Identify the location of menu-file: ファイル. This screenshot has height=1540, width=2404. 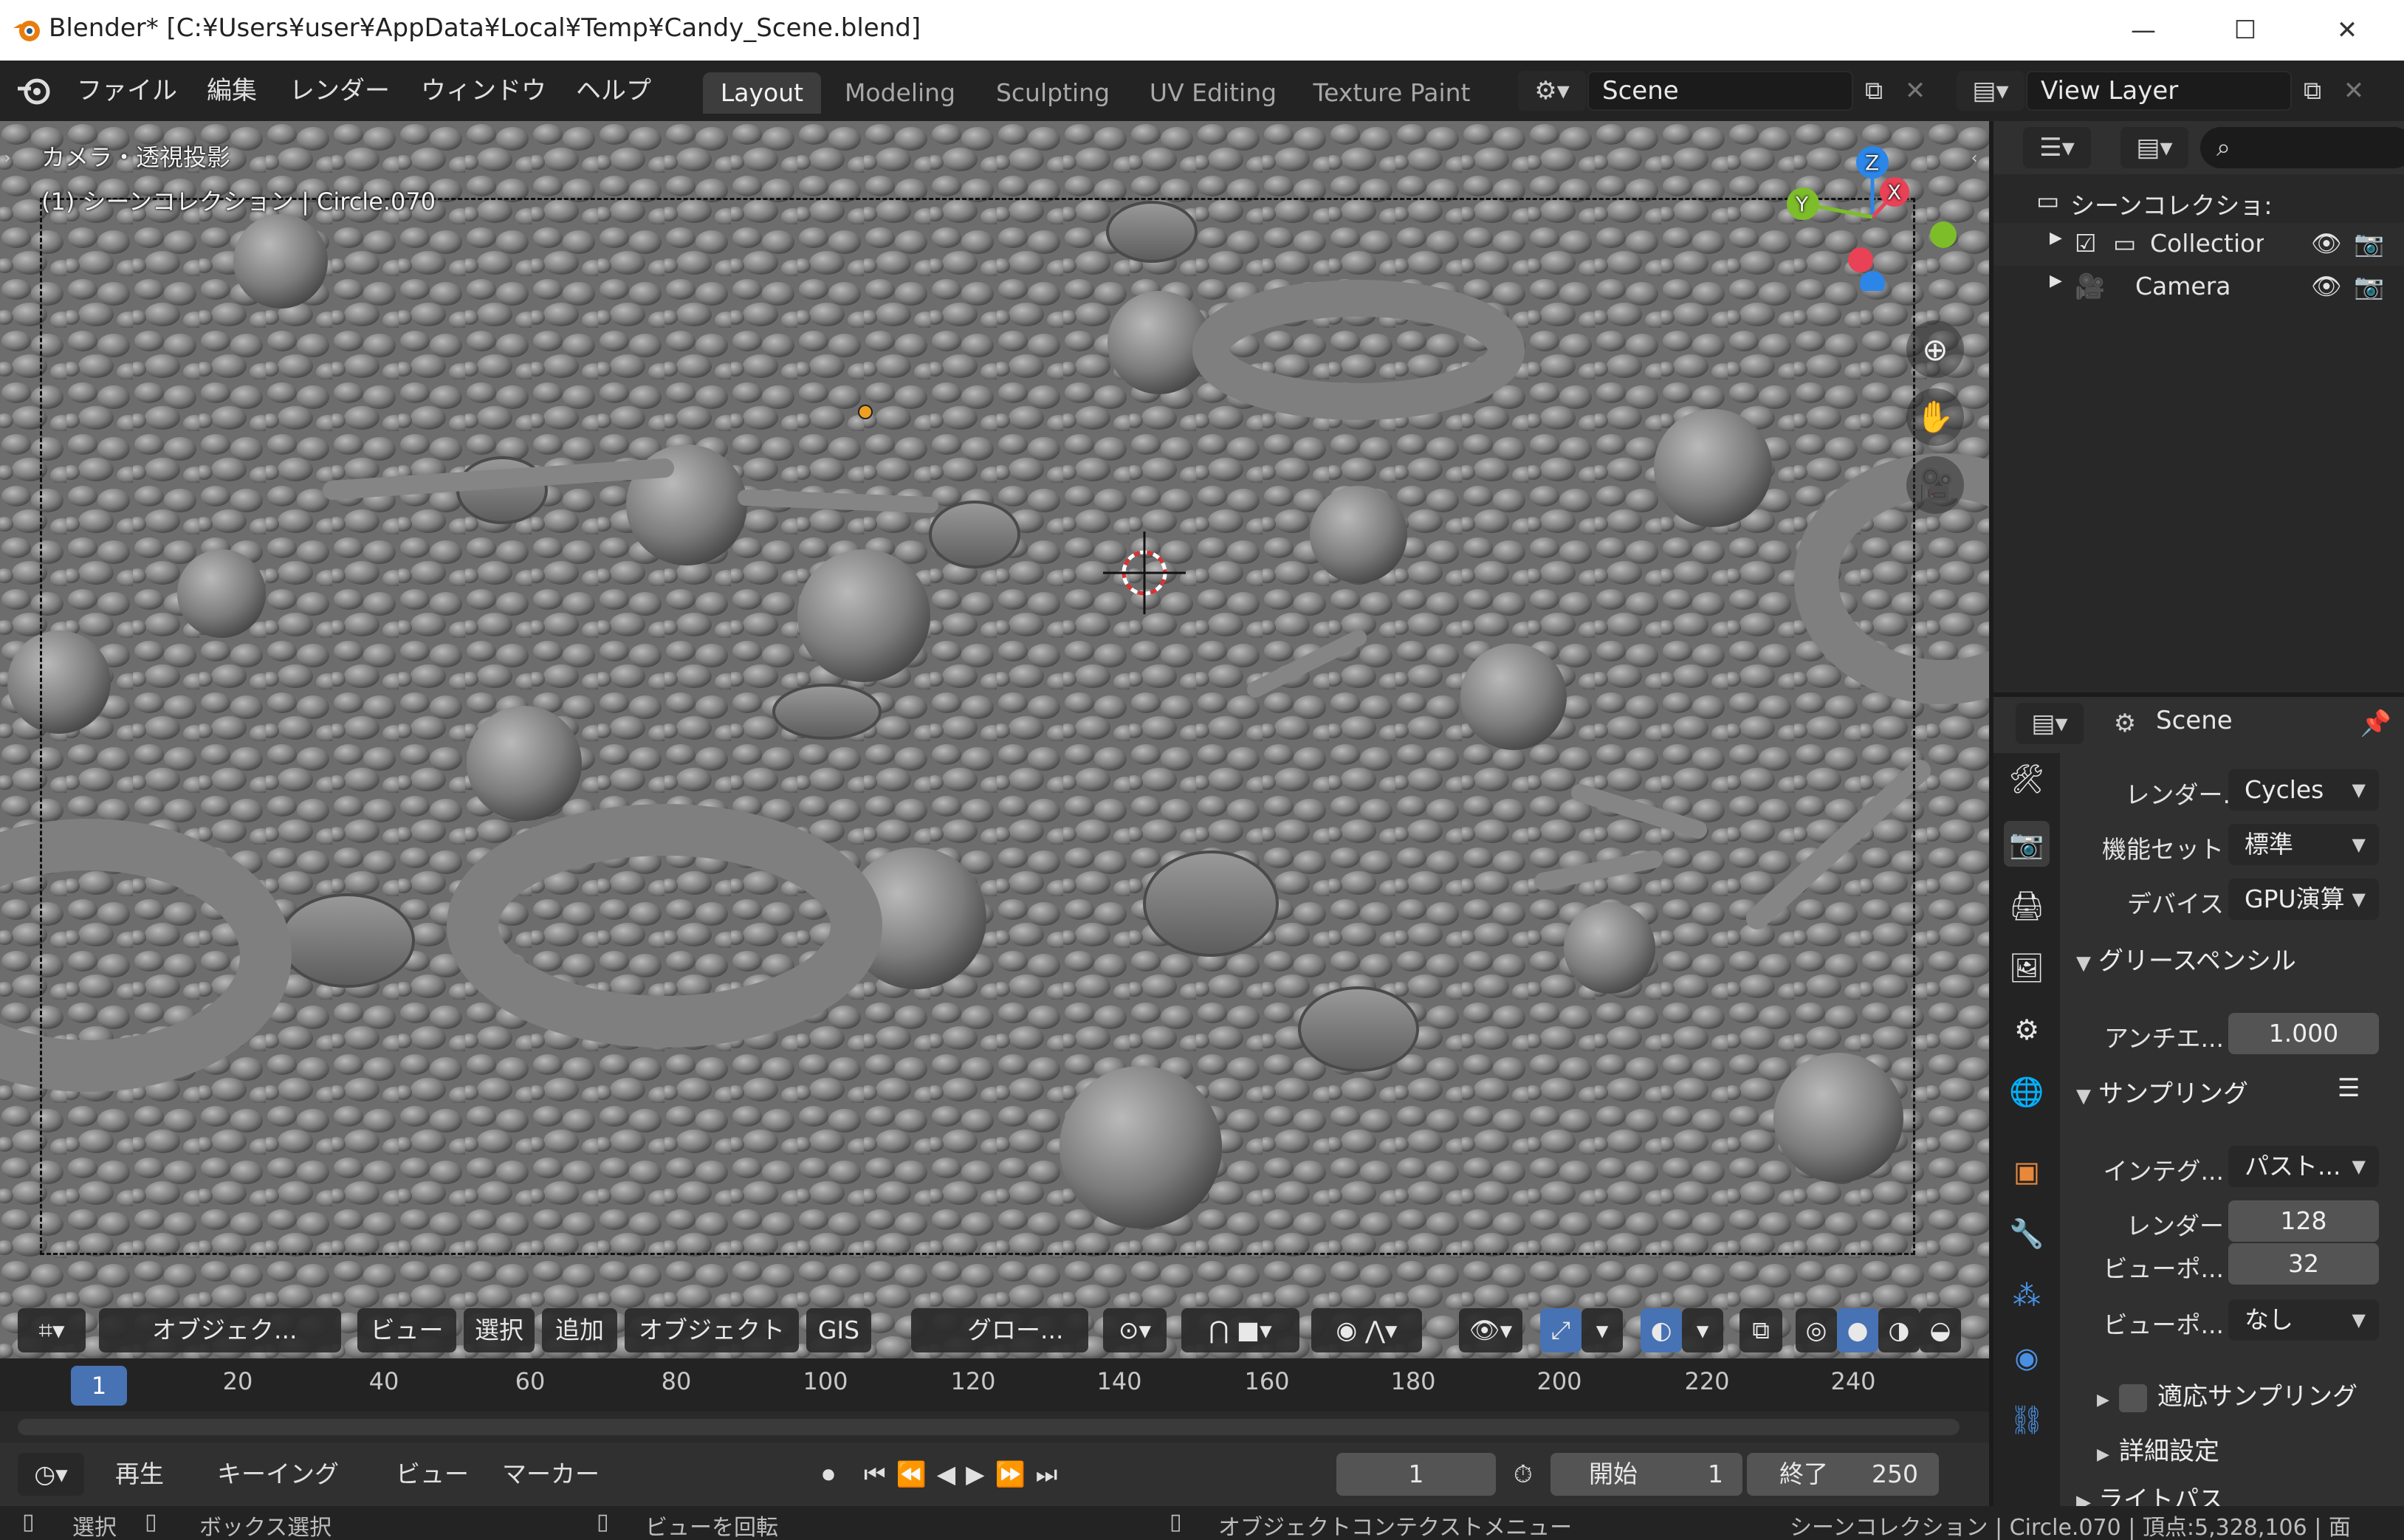
(127, 91).